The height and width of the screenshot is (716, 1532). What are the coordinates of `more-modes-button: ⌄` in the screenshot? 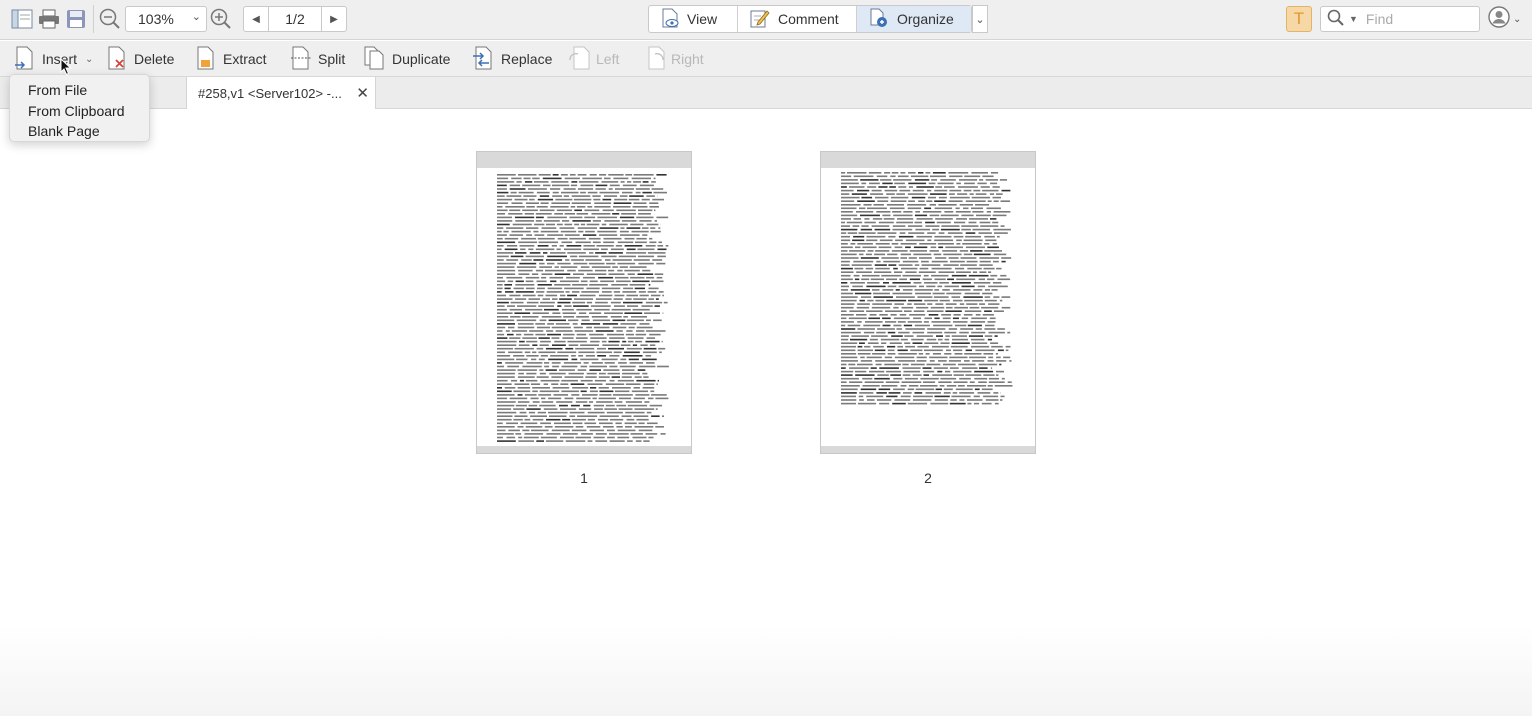 It's located at (980, 19).